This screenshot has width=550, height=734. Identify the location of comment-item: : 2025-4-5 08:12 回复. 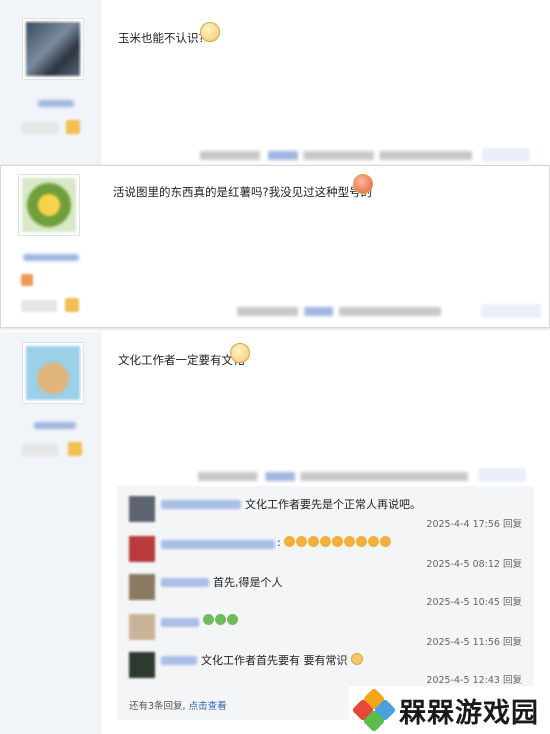
(325, 556).